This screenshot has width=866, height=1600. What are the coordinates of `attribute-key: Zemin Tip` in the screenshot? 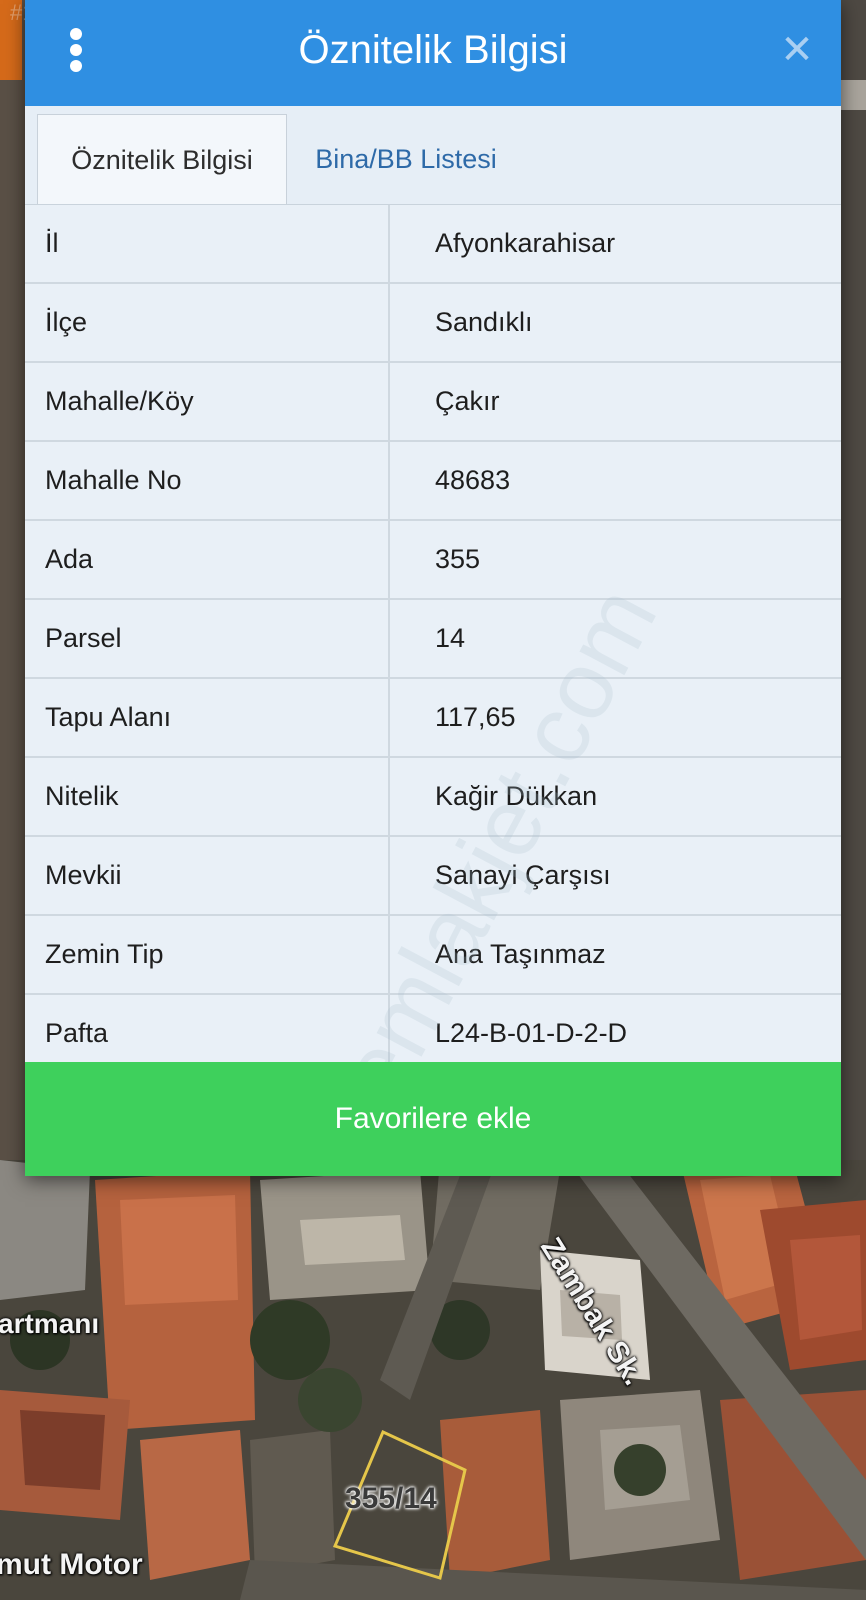 It's located at (207, 954).